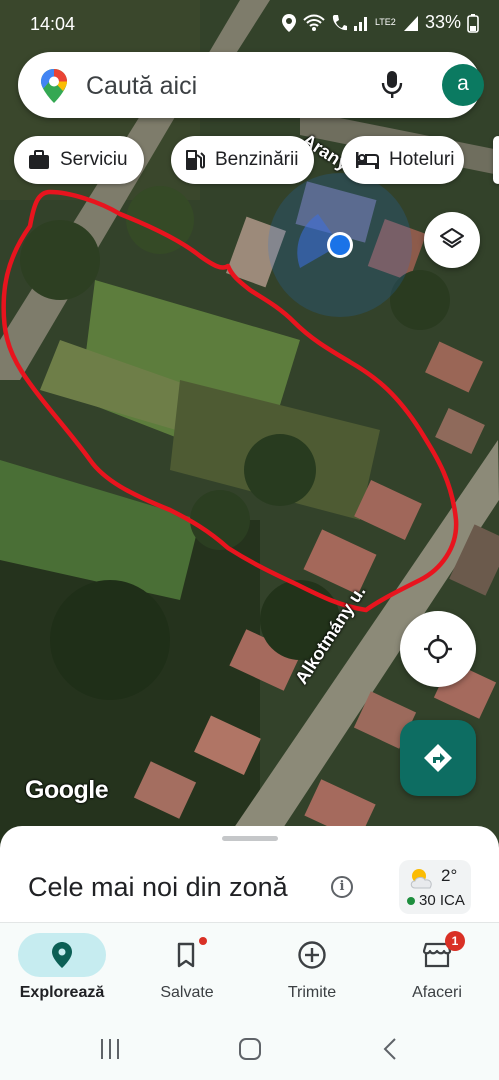  Describe the element at coordinates (312, 992) in the screenshot. I see `nav-label: Trimite` at that location.